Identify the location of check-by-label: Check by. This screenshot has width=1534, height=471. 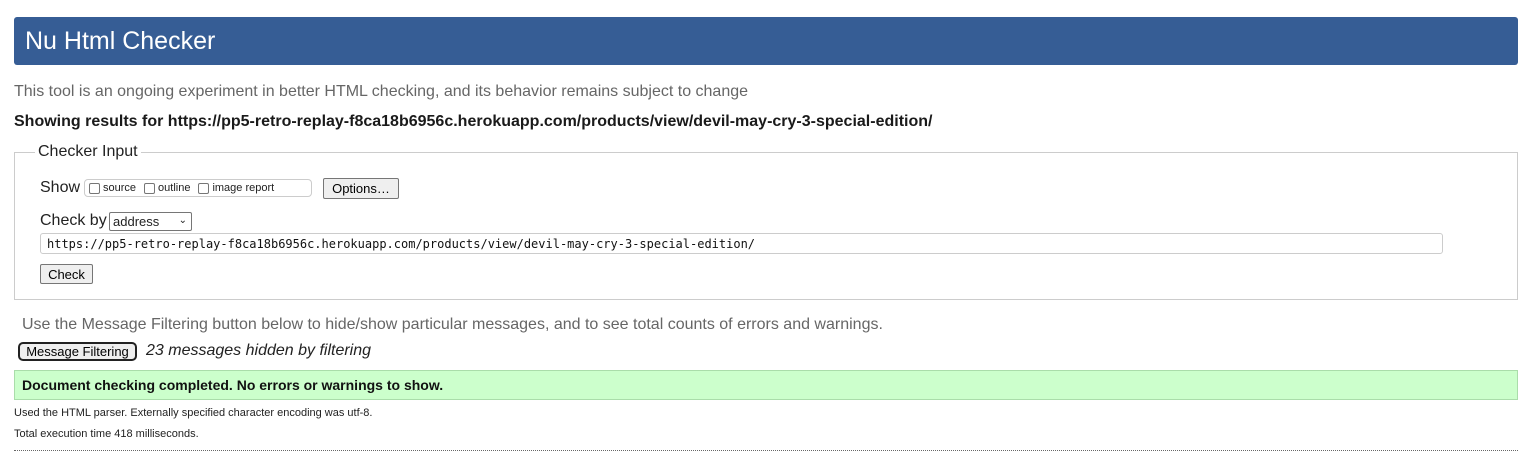
(73, 220).